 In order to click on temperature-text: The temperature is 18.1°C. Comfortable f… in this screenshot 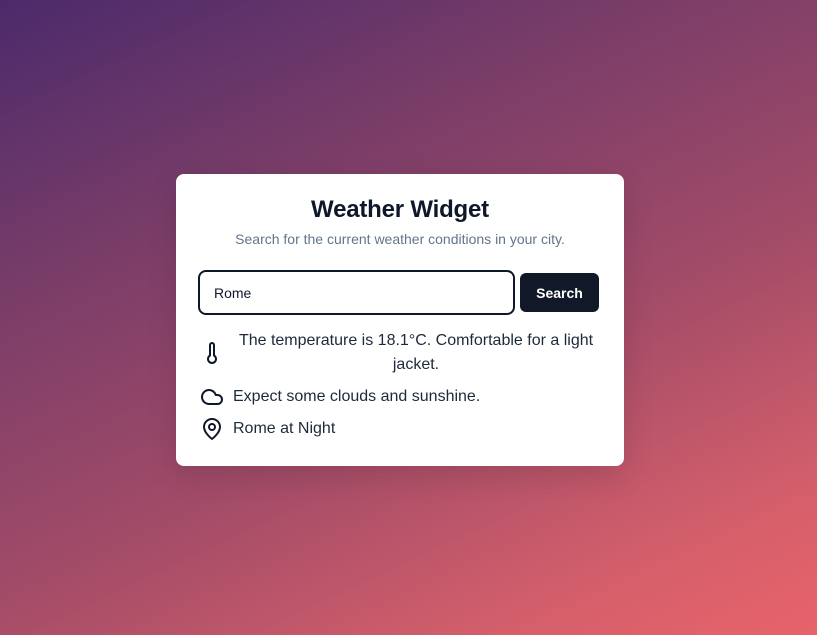, I will do `click(416, 352)`.